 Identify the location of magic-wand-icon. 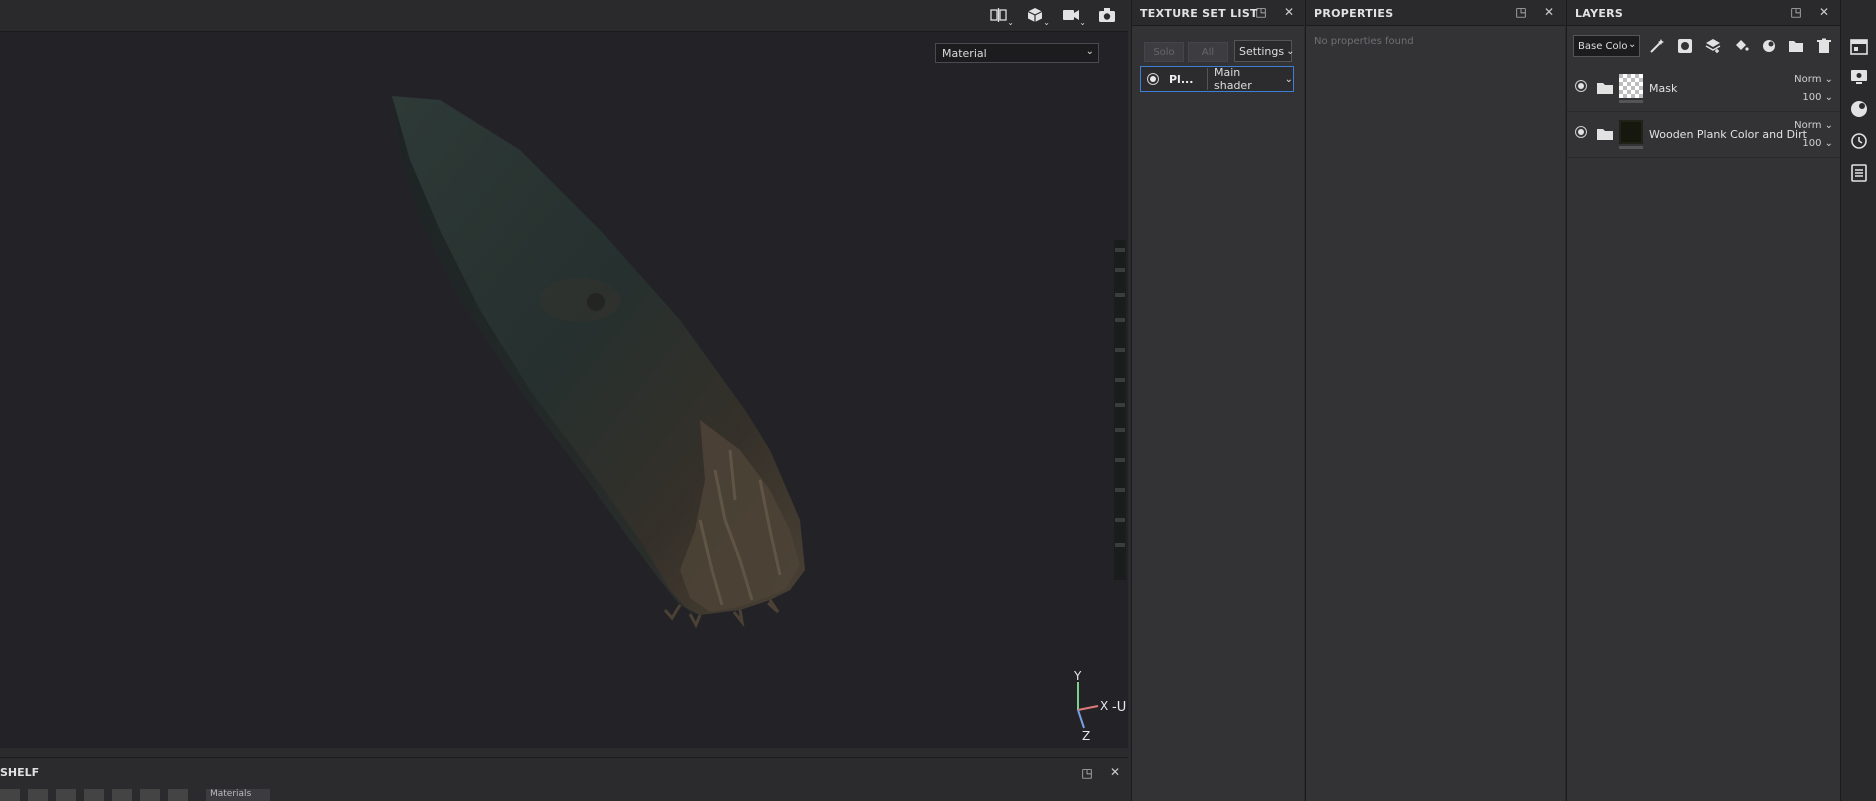
(1657, 46).